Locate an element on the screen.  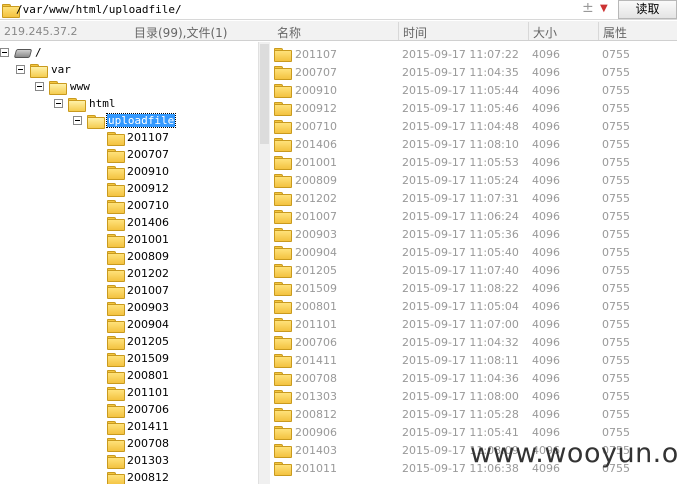
tree-node-www: www is located at coordinates (63, 86).